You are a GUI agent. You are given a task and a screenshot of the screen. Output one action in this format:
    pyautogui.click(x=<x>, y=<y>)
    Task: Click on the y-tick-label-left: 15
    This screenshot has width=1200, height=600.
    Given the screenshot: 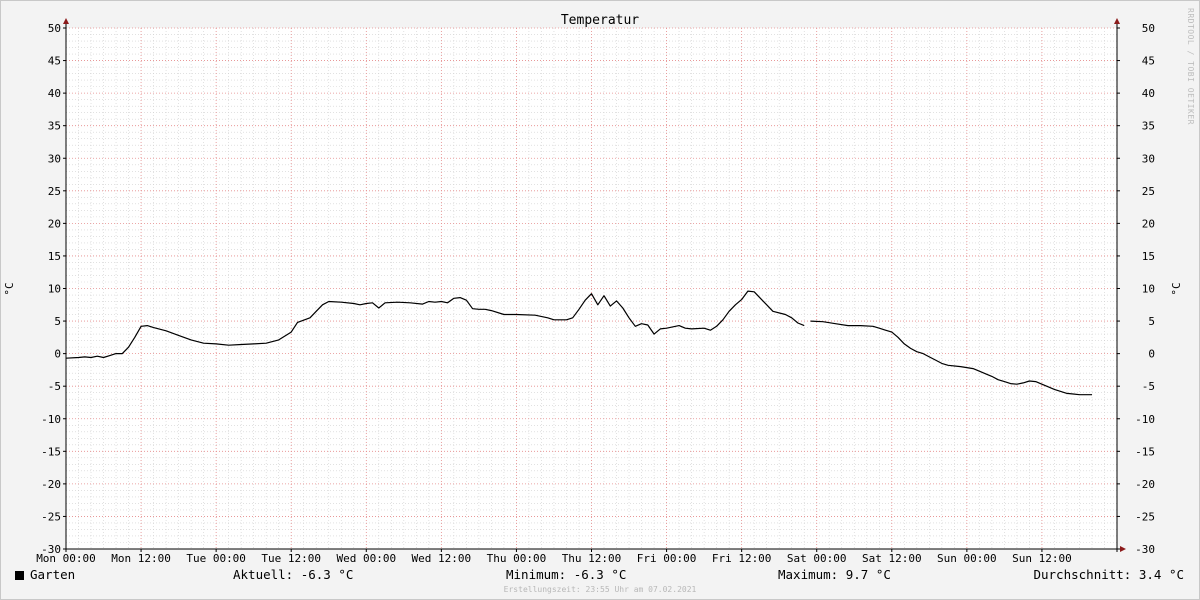 What is the action you would take?
    pyautogui.click(x=54, y=256)
    